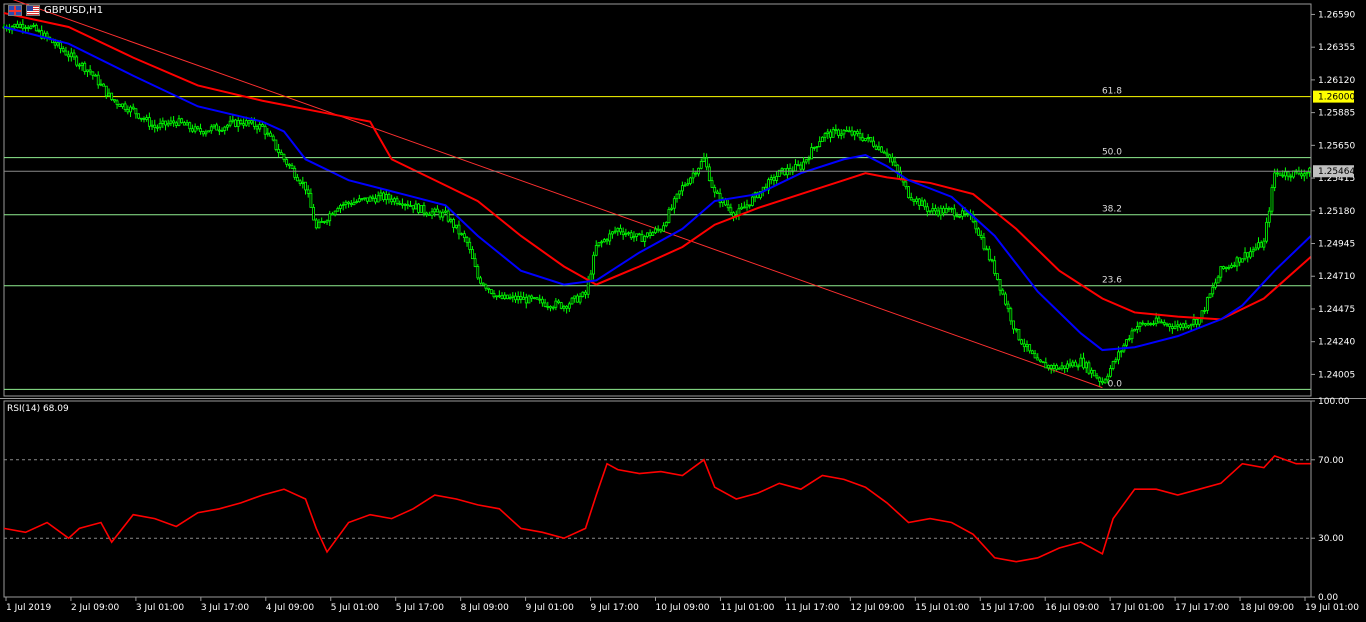 This screenshot has height=622, width=1366. I want to click on bid-price-tag-label: 1.25464, so click(1336, 172).